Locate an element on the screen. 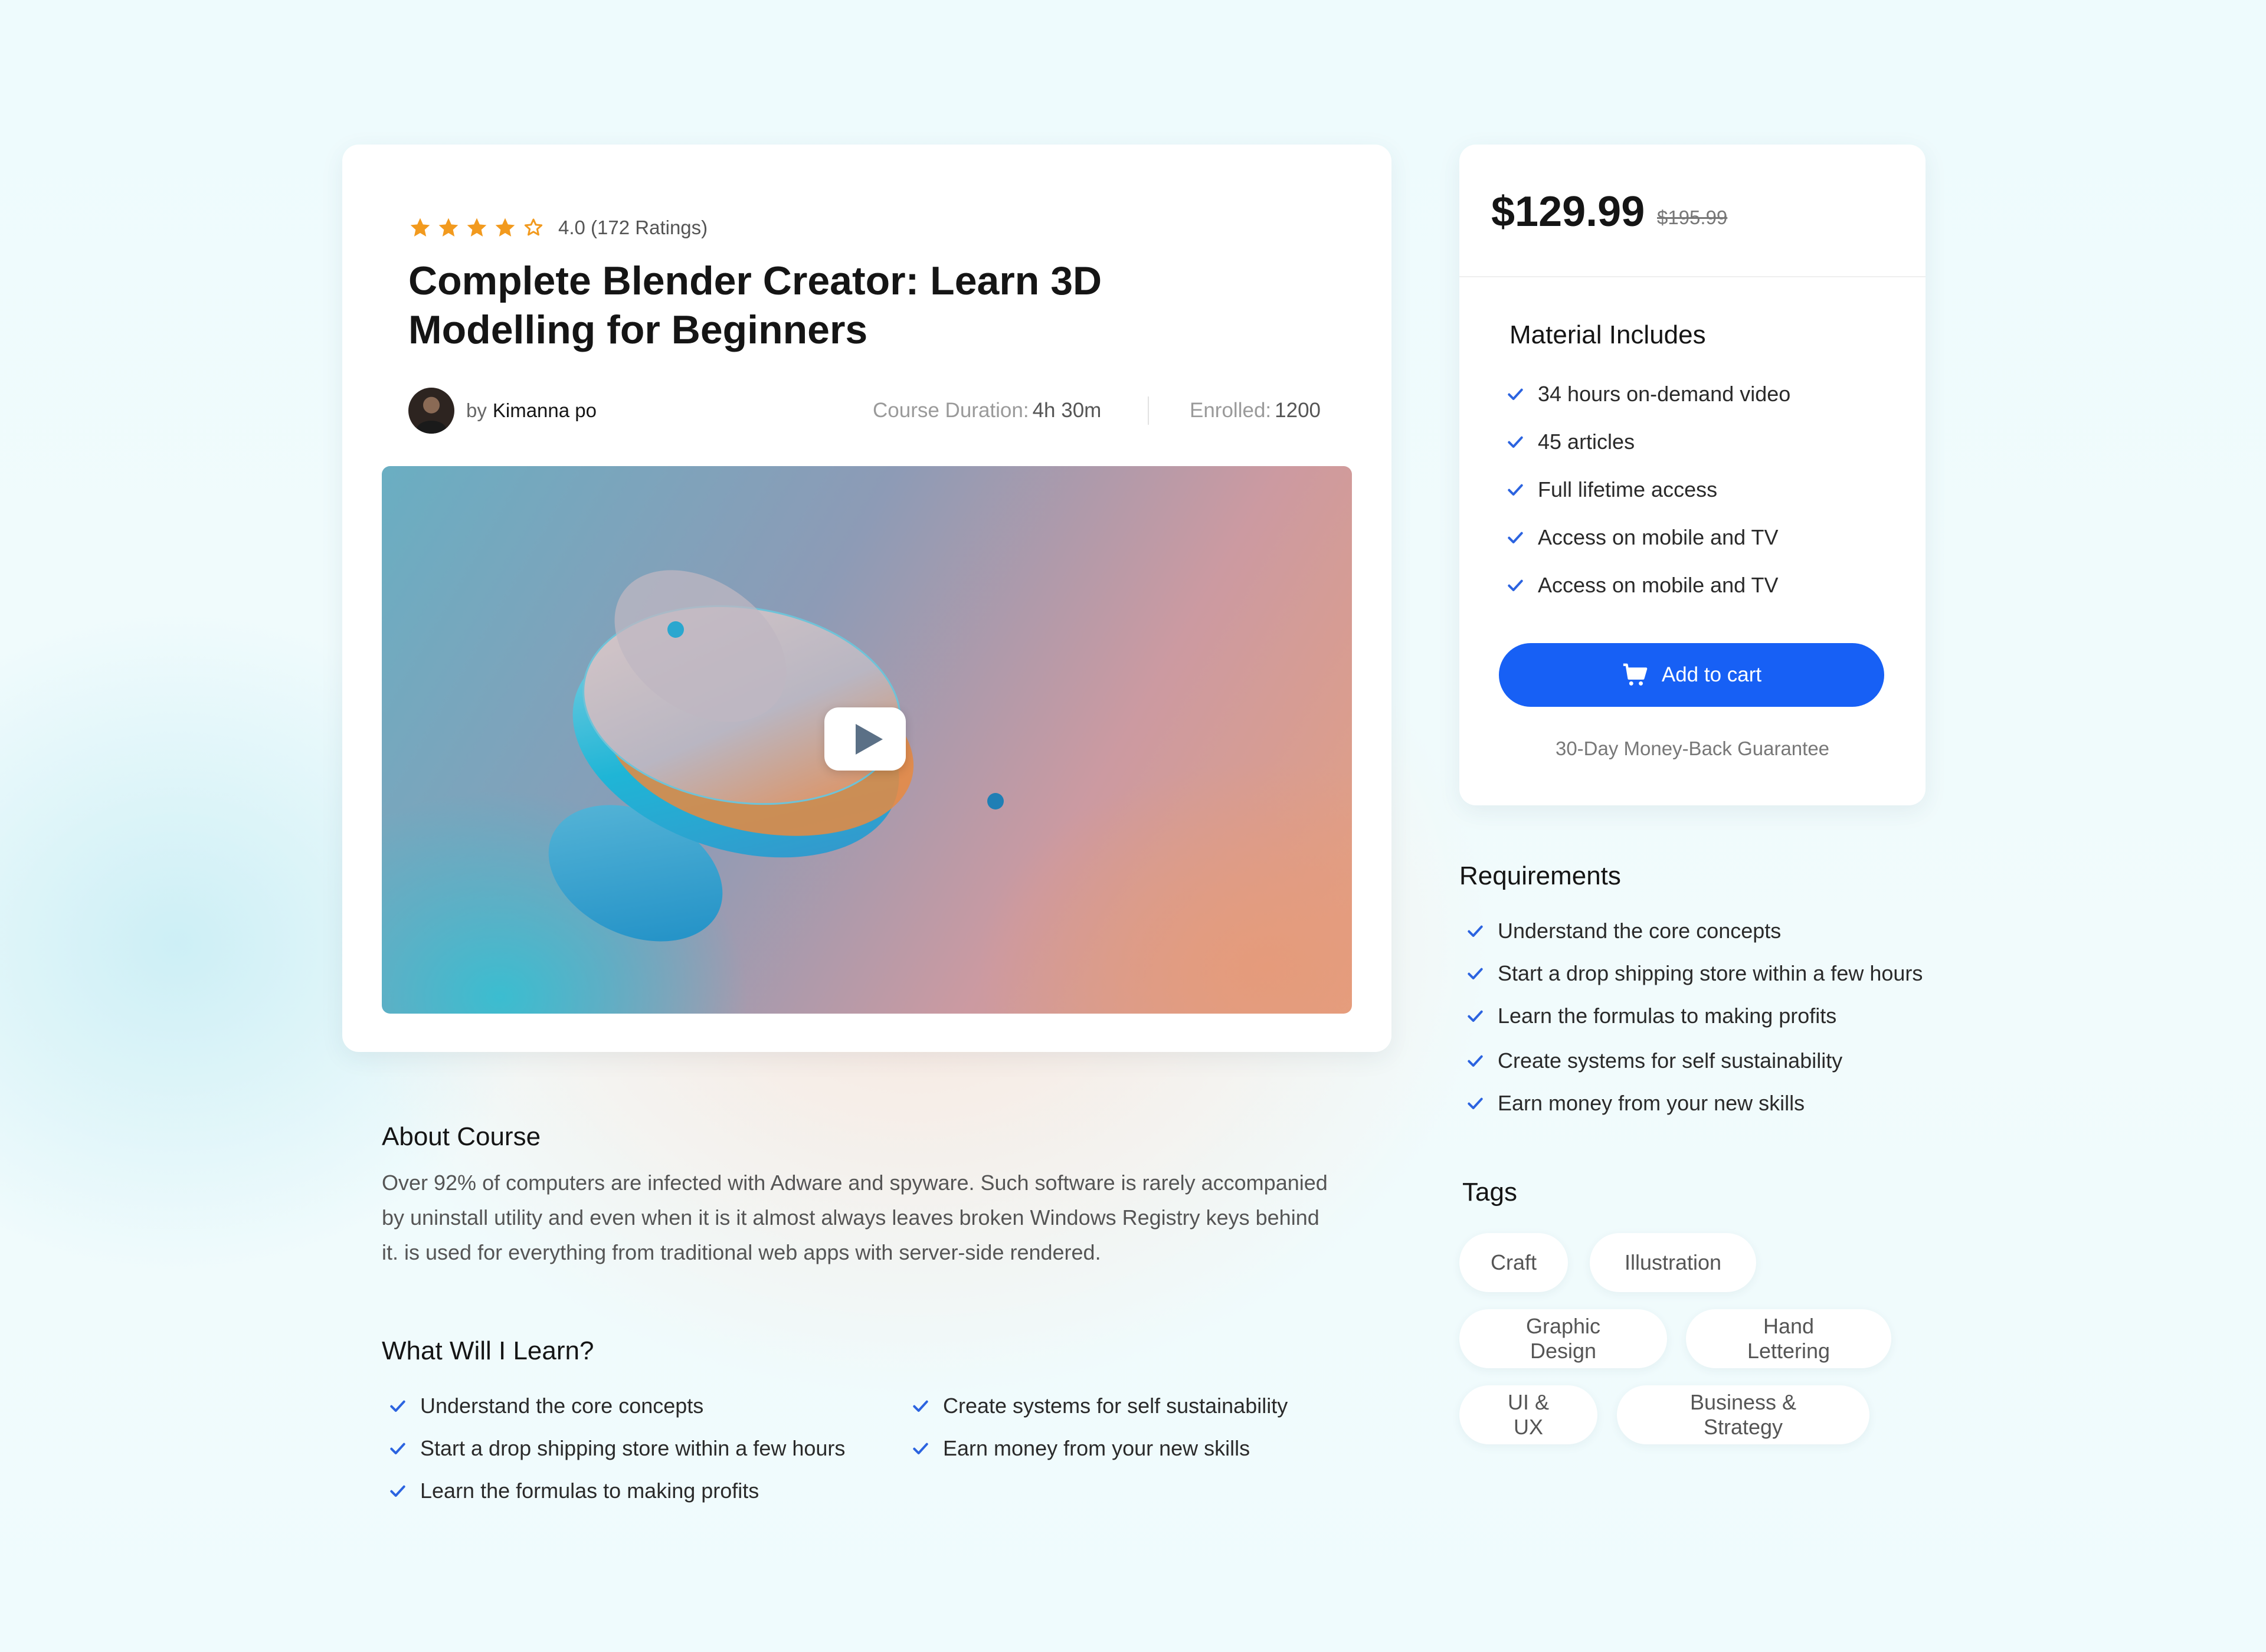  learn-item: Create systems for self sustainability is located at coordinates (1099, 1406).